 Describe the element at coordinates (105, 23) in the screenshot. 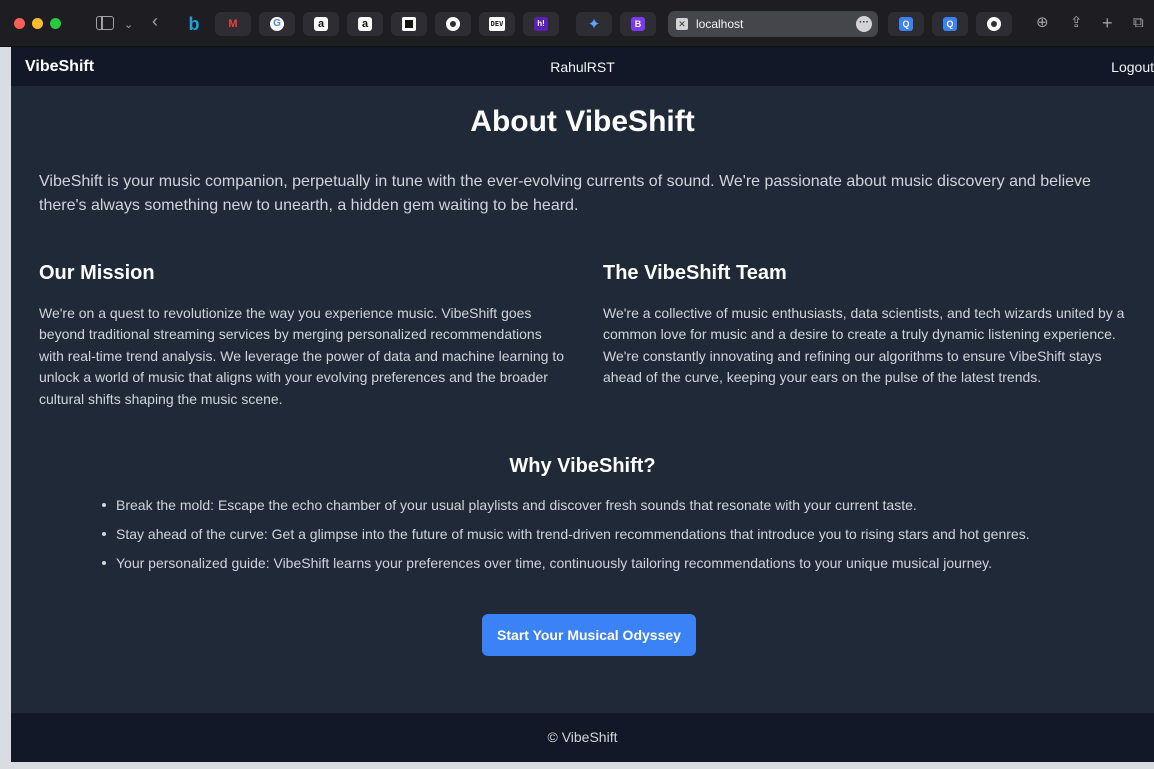

I see `sidebar-toggle-icon` at that location.